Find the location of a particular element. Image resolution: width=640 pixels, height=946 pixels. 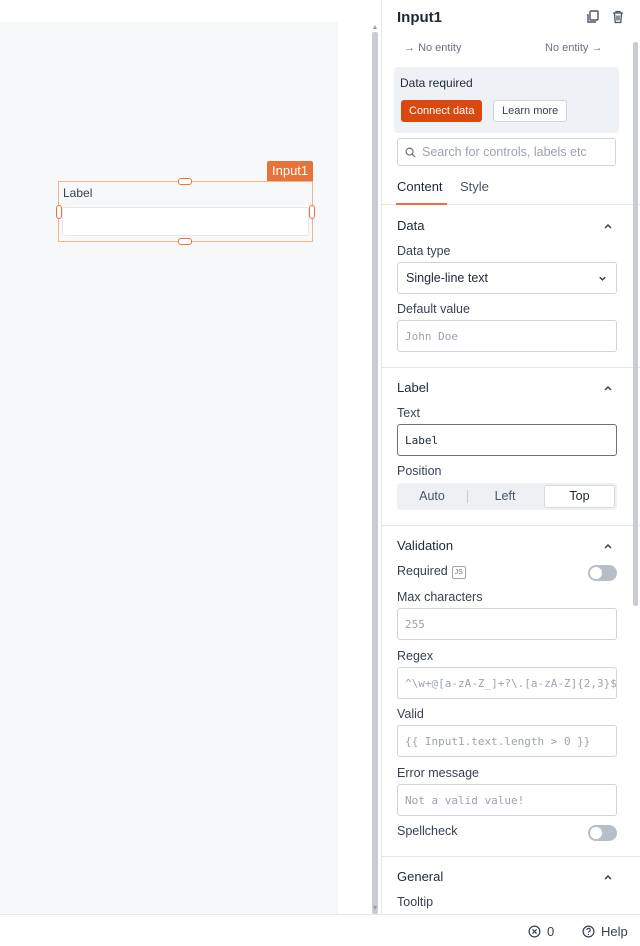

learn-more-button: Learn more is located at coordinates (530, 111).